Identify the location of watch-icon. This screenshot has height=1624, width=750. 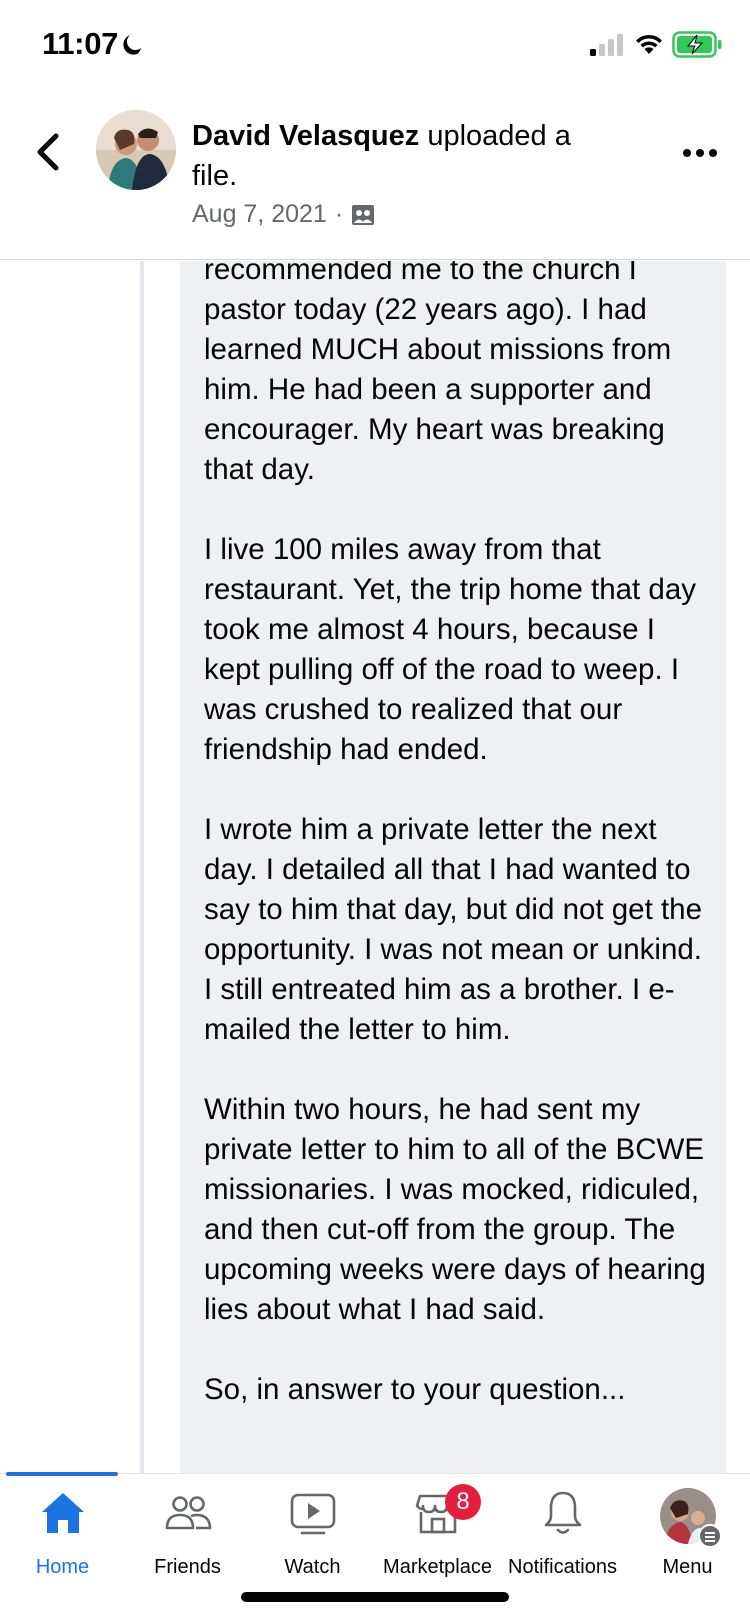
(312, 1514).